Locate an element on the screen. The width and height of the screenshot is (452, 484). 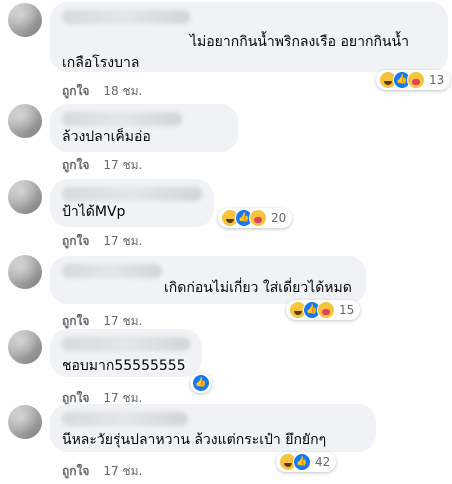
comment-text: ชอบมาก55555555 is located at coordinates (124, 366).